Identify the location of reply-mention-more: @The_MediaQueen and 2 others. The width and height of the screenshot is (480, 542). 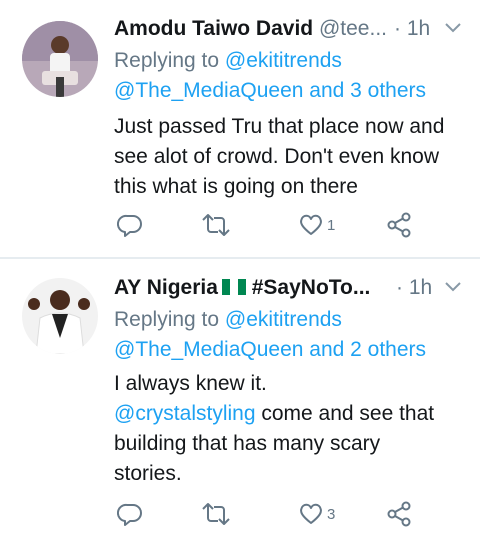
(270, 349).